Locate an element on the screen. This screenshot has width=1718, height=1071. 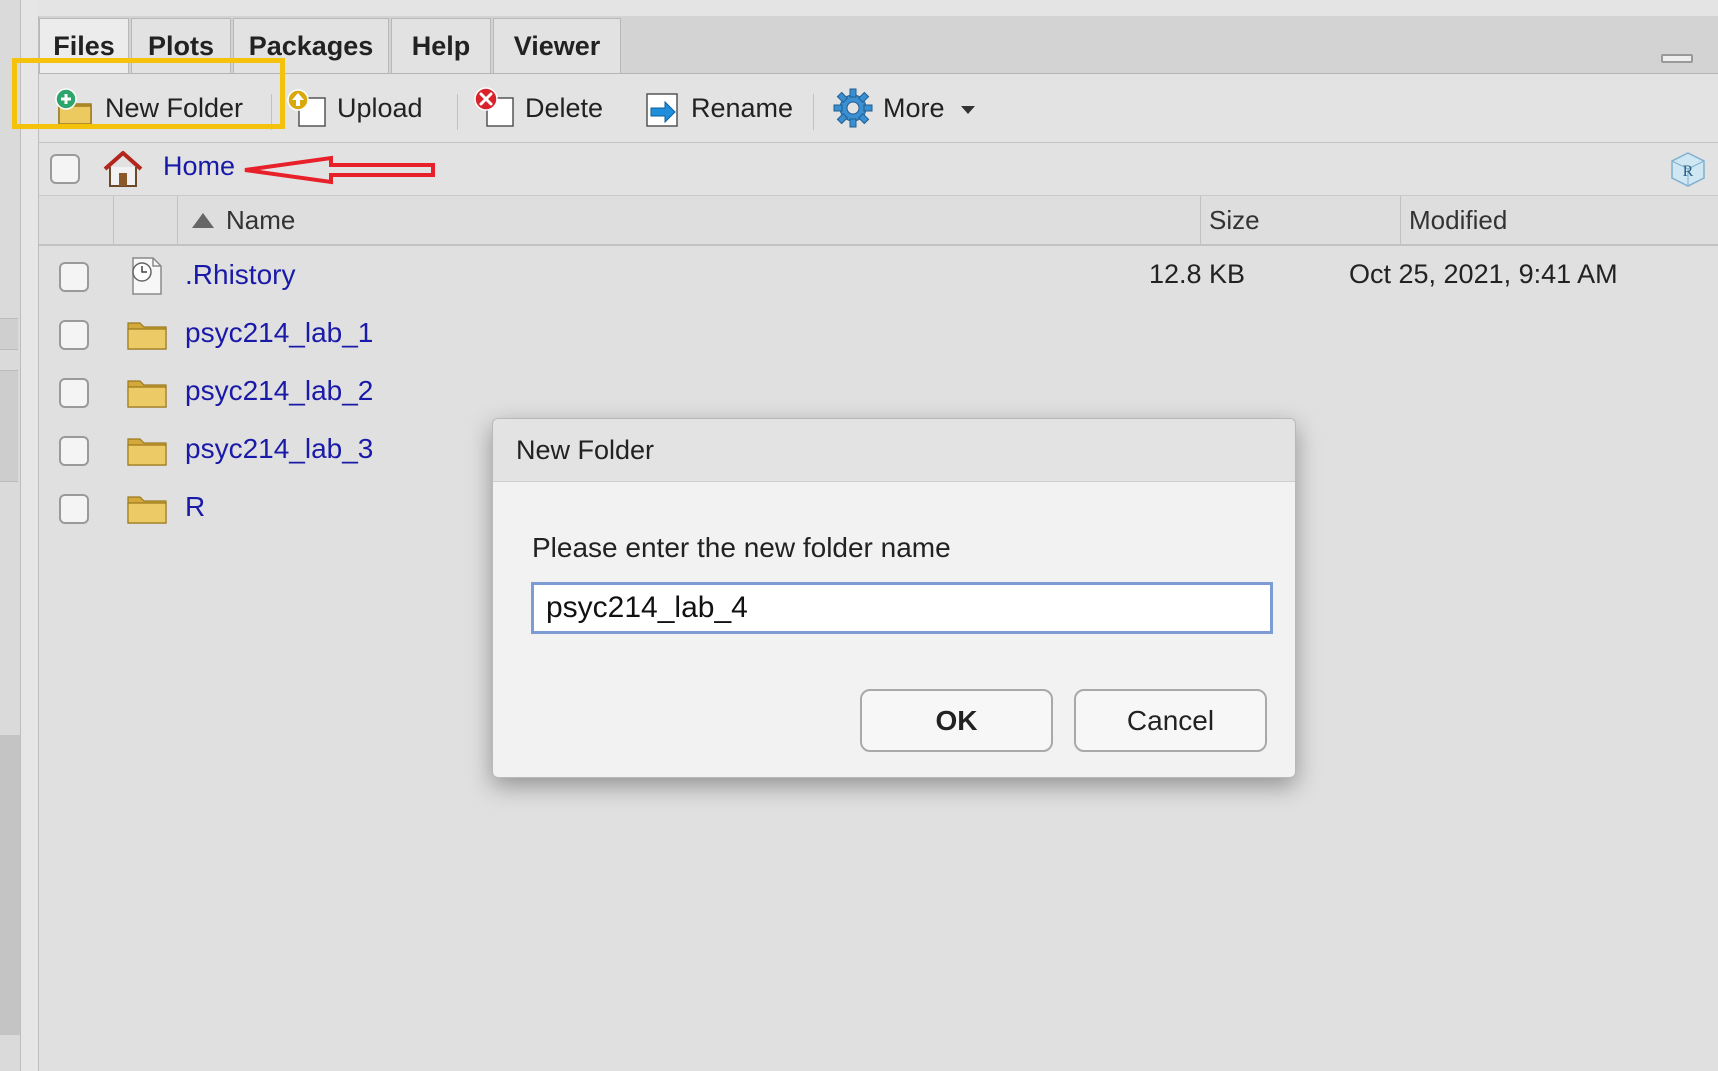
ok-button: OK is located at coordinates (956, 720).